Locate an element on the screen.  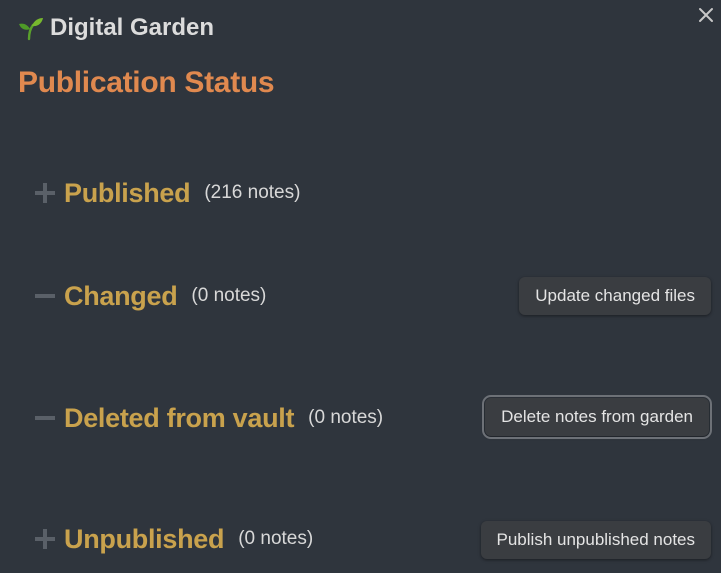
app-title: Digital Garden is located at coordinates (116, 28).